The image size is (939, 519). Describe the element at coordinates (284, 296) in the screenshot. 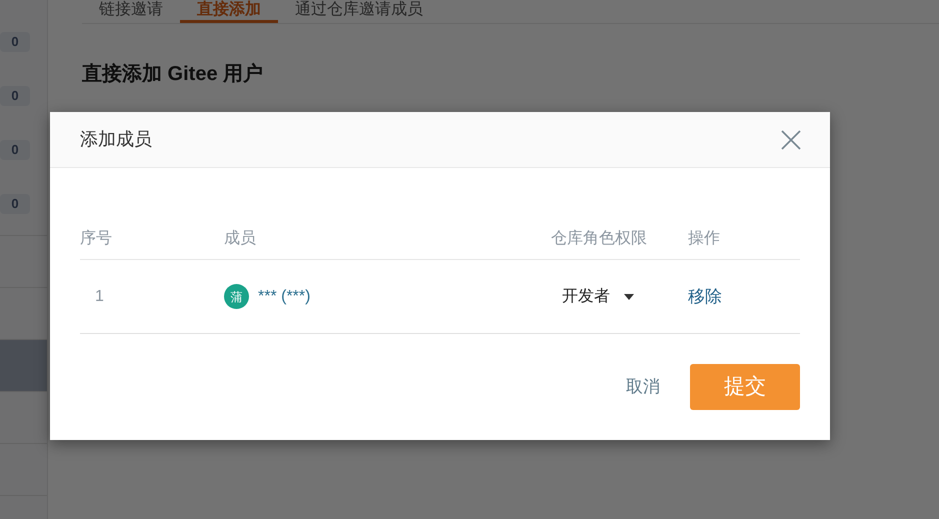

I see `member-link: *** (***)` at that location.